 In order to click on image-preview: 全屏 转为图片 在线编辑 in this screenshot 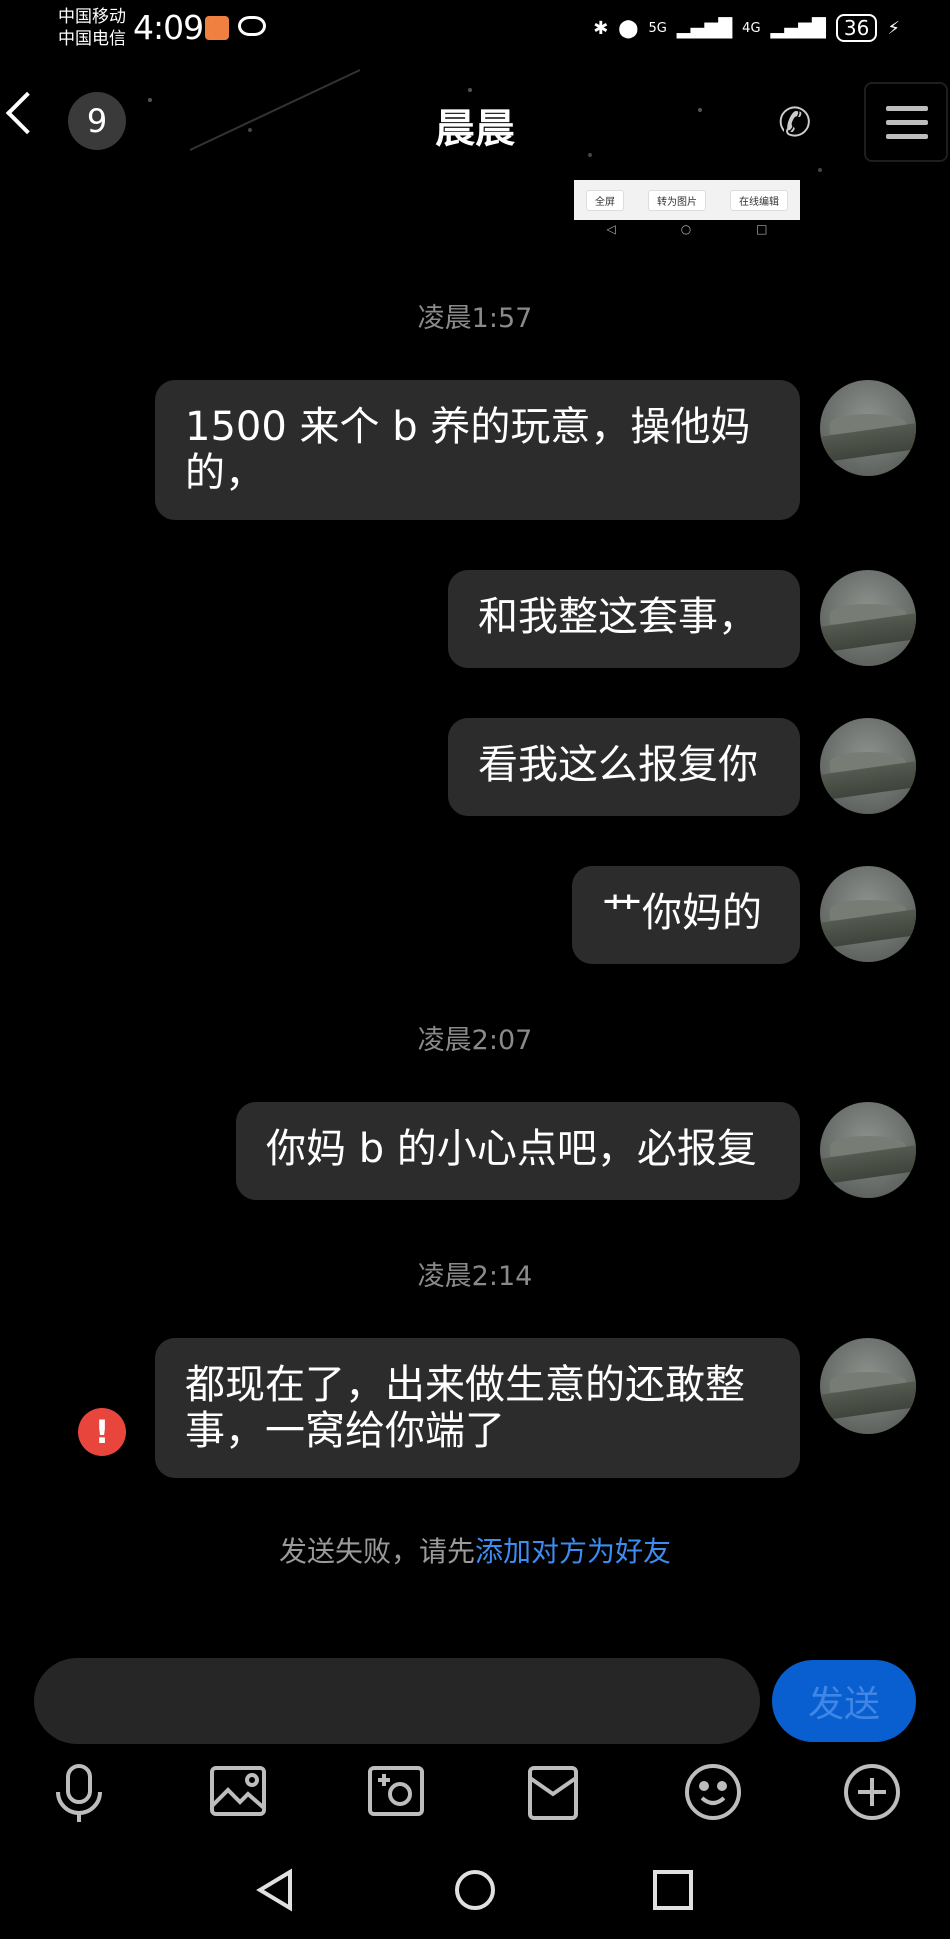, I will do `click(687, 200)`.